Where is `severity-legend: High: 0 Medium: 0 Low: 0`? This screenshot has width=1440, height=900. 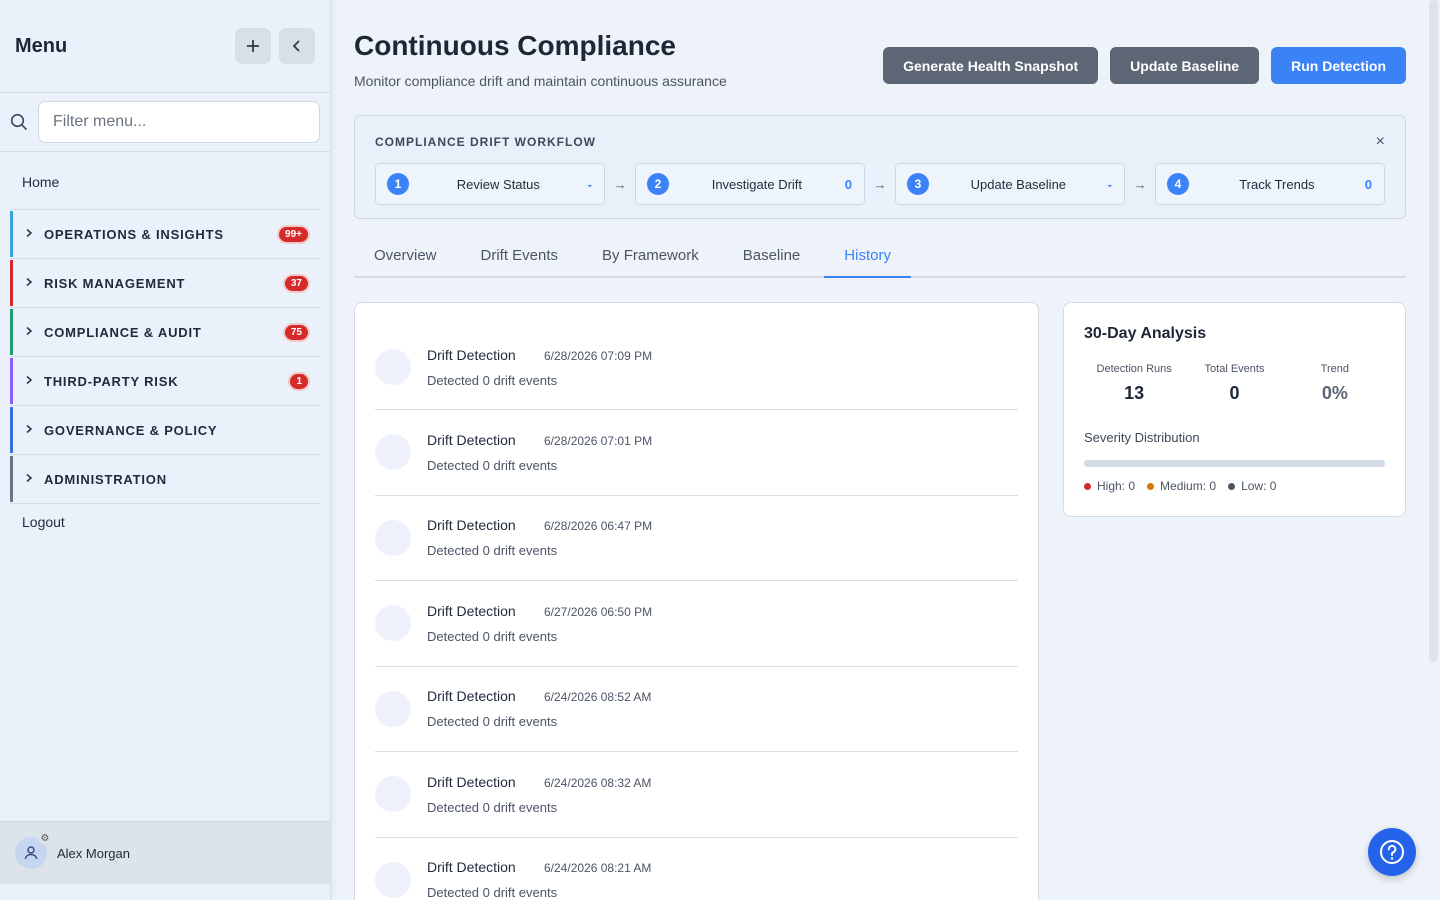
severity-legend: High: 0 Medium: 0 Low: 0 is located at coordinates (1234, 486).